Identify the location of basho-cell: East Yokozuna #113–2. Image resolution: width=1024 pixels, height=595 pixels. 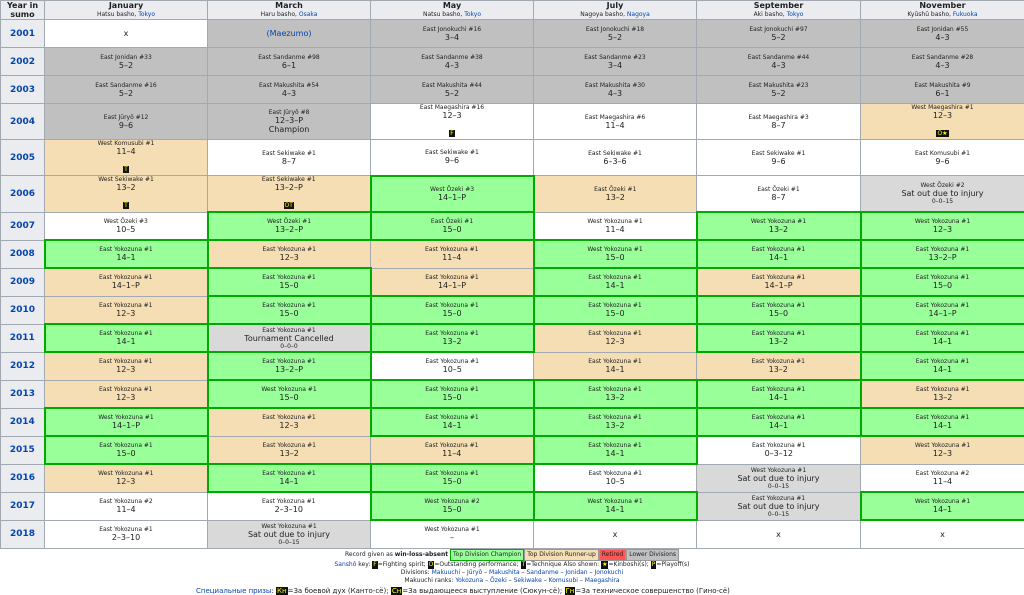
(452, 338).